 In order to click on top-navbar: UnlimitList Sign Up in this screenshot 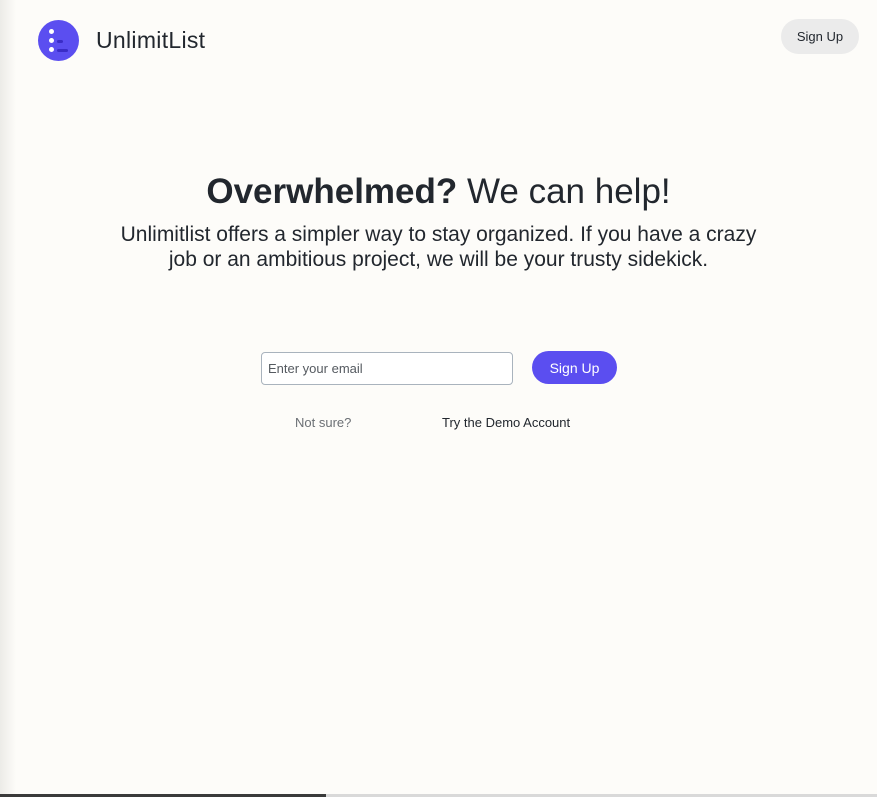, I will do `click(438, 41)`.